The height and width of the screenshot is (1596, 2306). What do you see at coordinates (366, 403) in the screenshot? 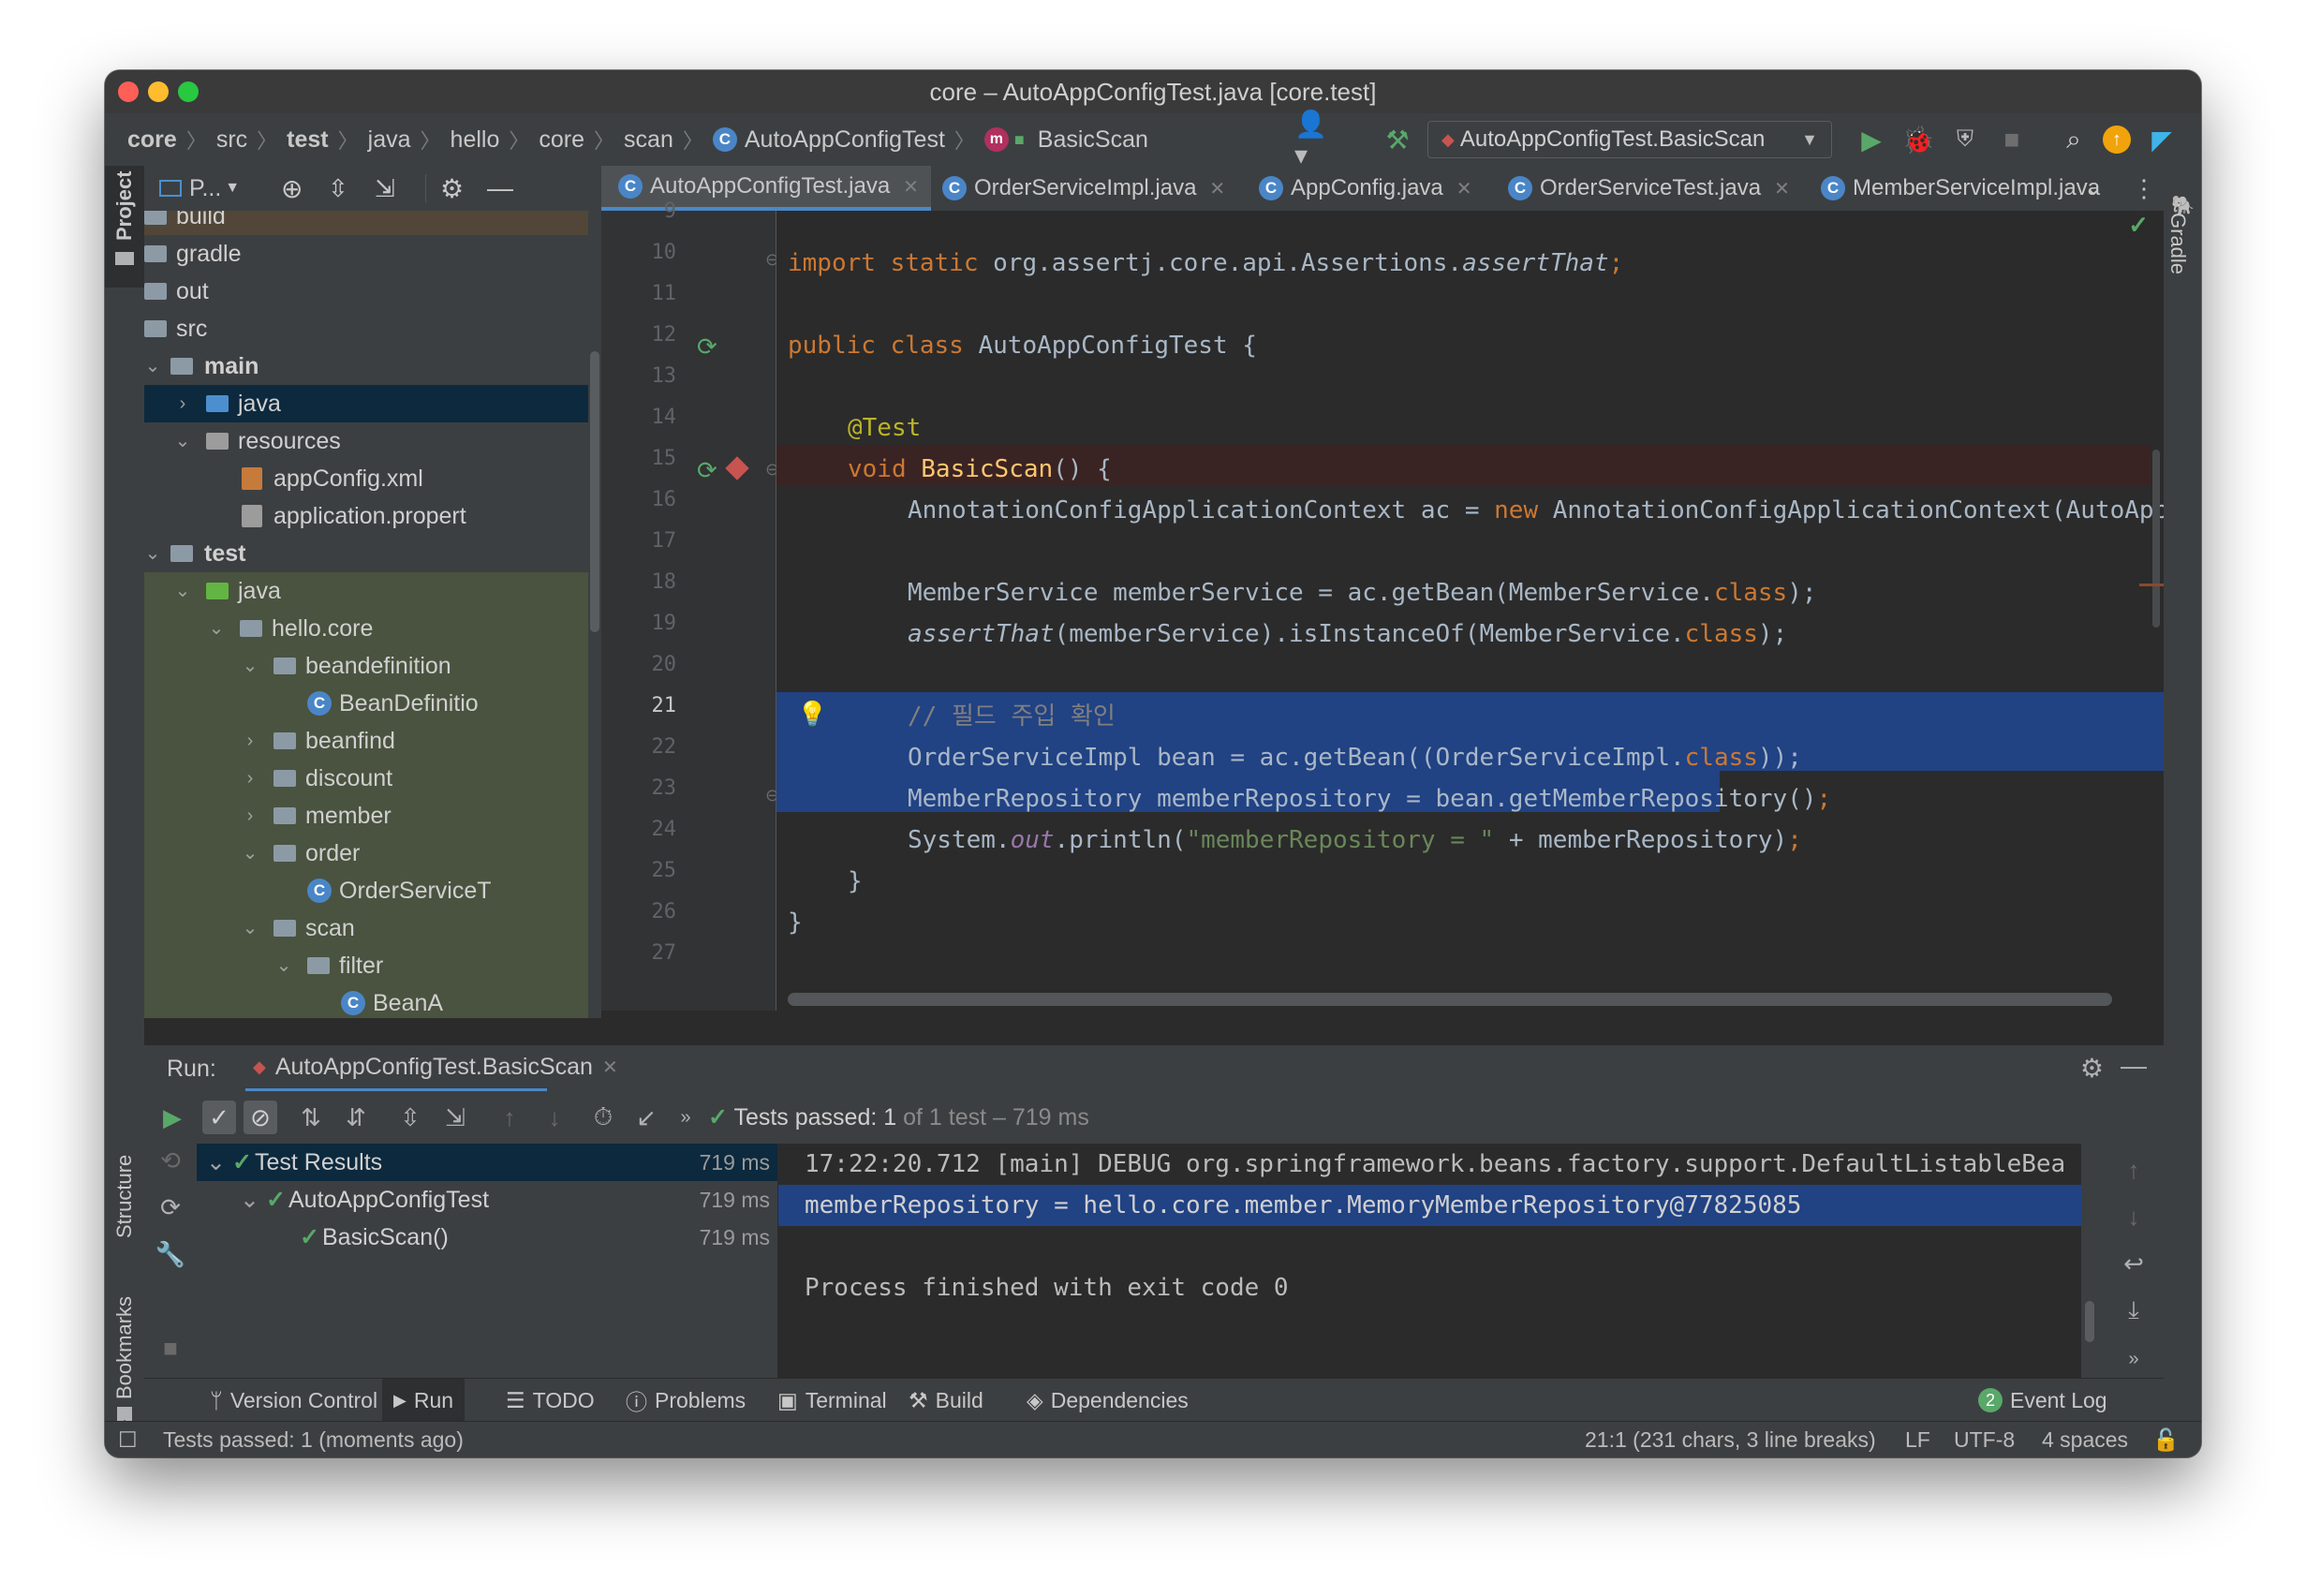
I see `tree-item: › java` at bounding box center [366, 403].